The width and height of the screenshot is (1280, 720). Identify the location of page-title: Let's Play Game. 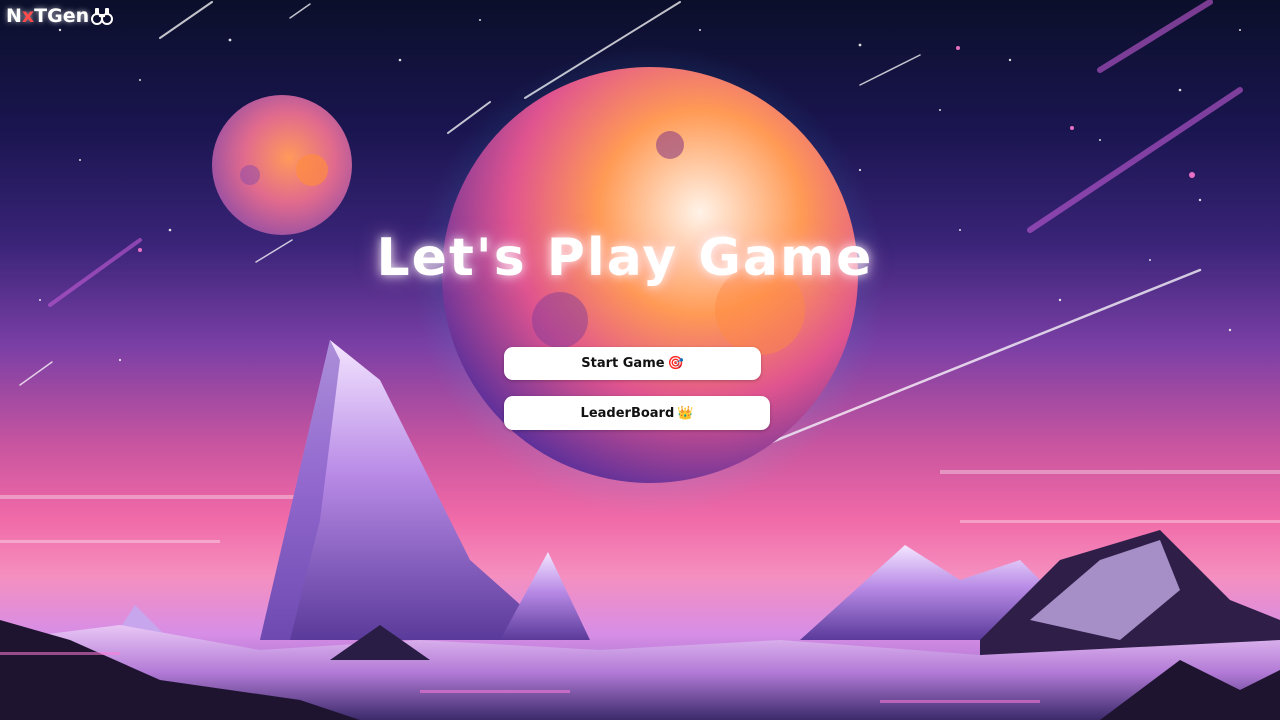
(625, 258).